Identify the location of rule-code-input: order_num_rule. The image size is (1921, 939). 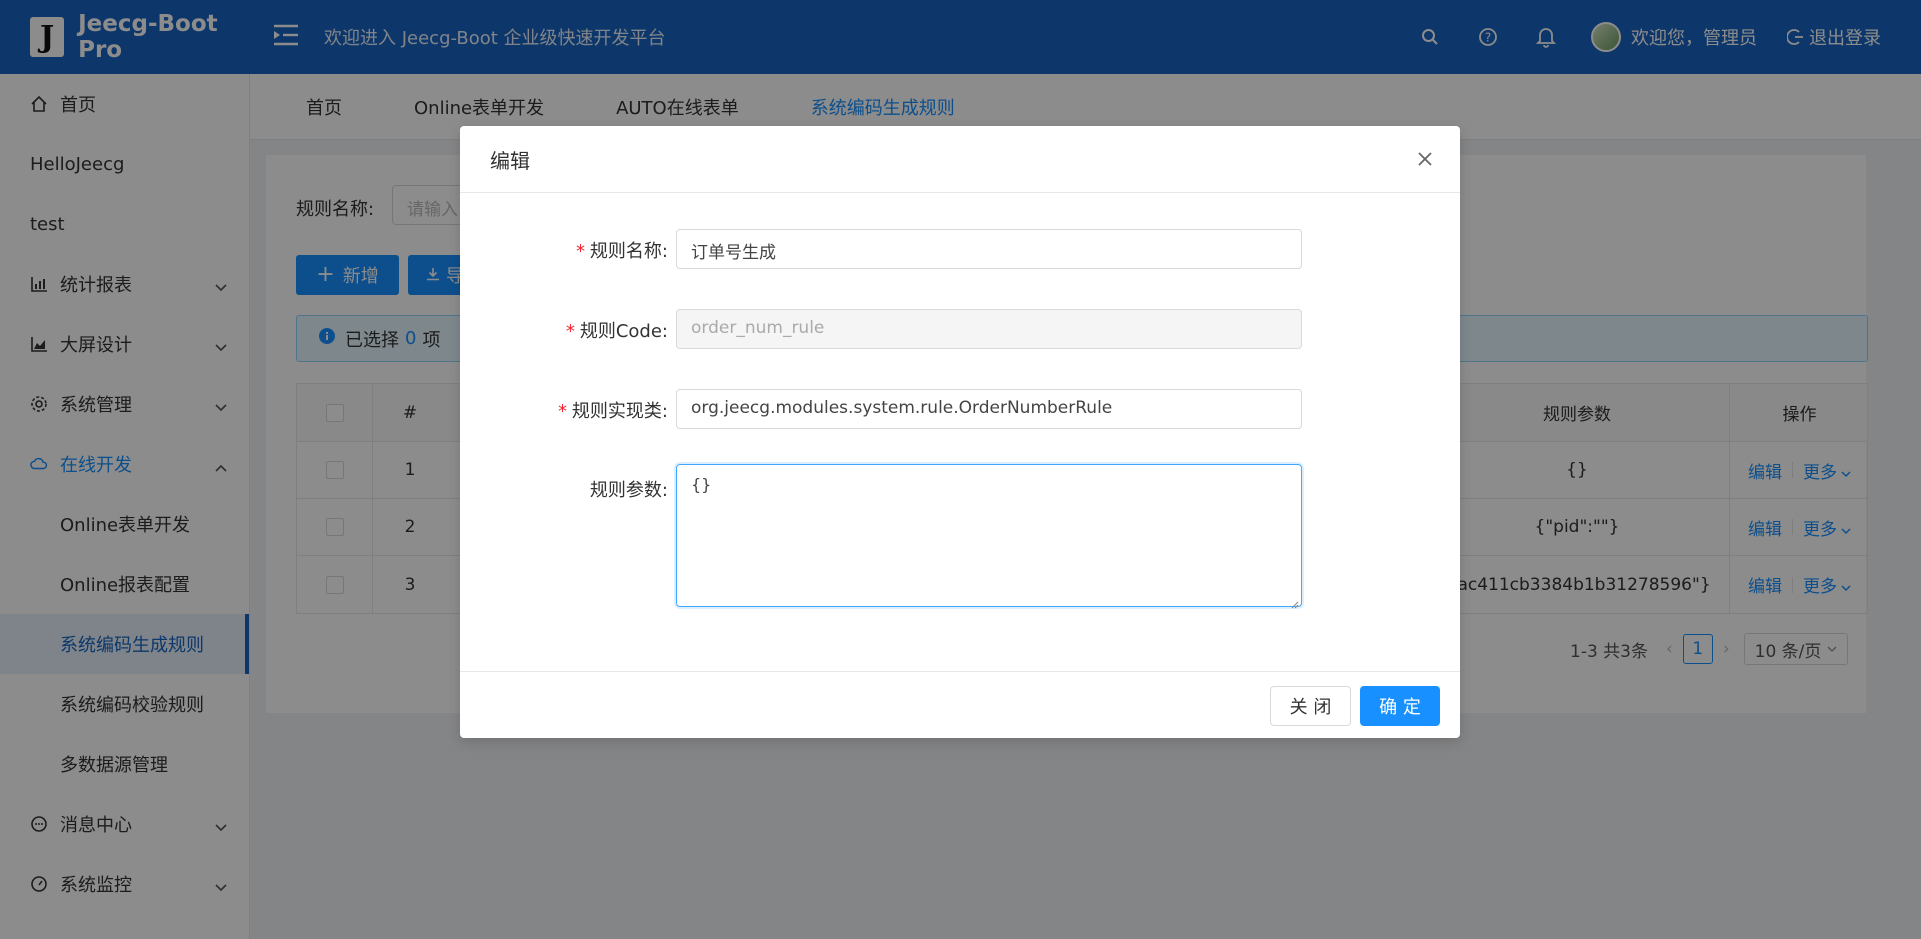
(989, 329).